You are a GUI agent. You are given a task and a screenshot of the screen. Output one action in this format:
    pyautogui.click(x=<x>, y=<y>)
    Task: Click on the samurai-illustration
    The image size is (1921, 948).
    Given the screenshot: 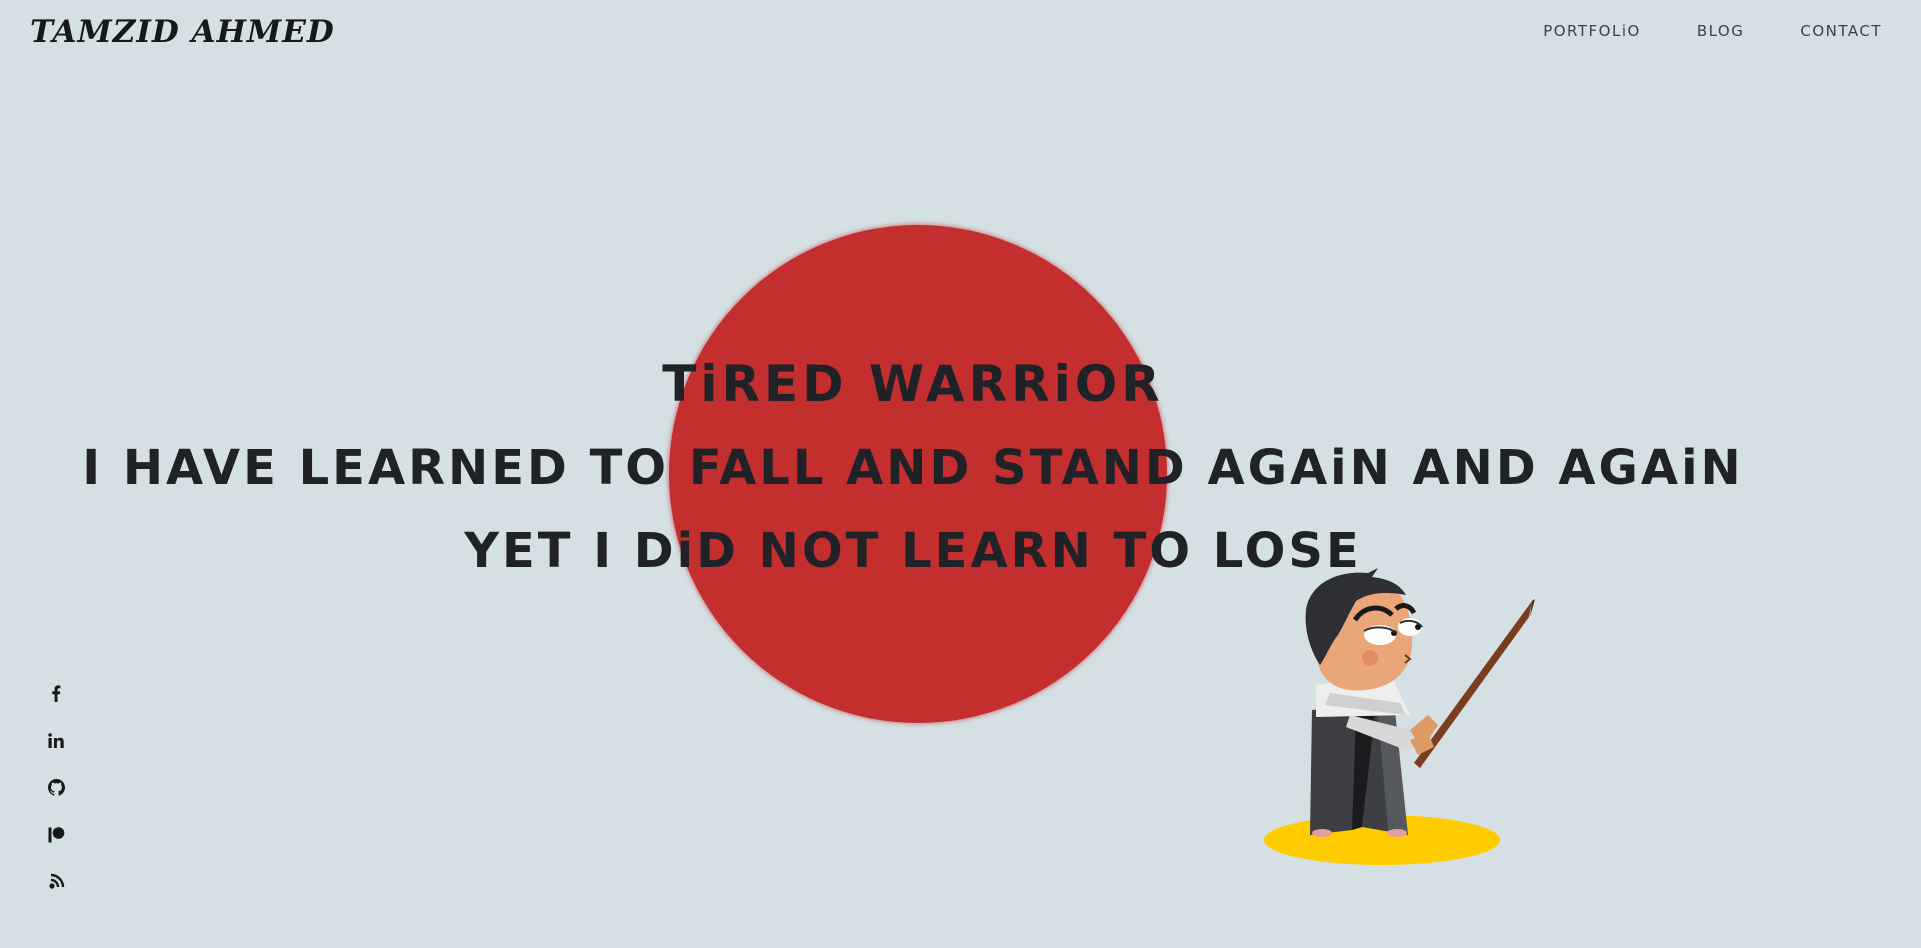 What is the action you would take?
    pyautogui.click(x=1400, y=717)
    